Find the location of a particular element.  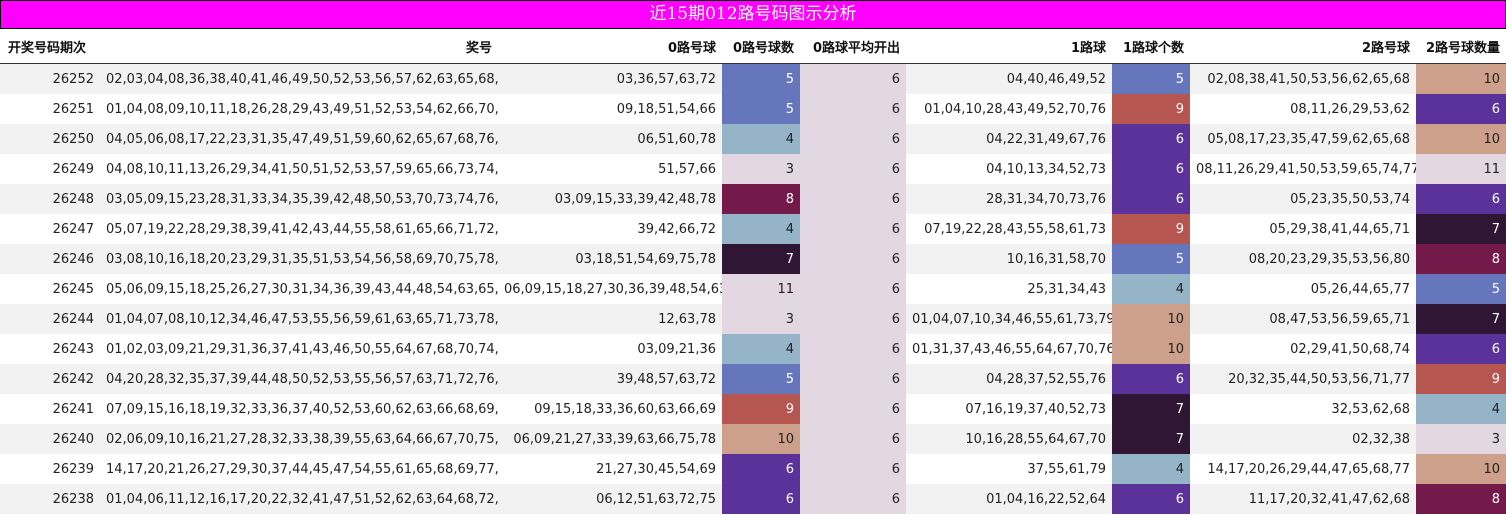

cell-route0: 06,51,60,78 is located at coordinates (610, 139).